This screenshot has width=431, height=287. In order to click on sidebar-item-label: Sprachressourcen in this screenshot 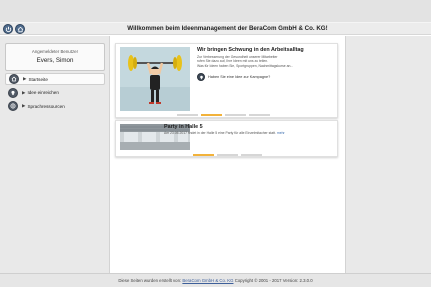, I will do `click(46, 106)`.